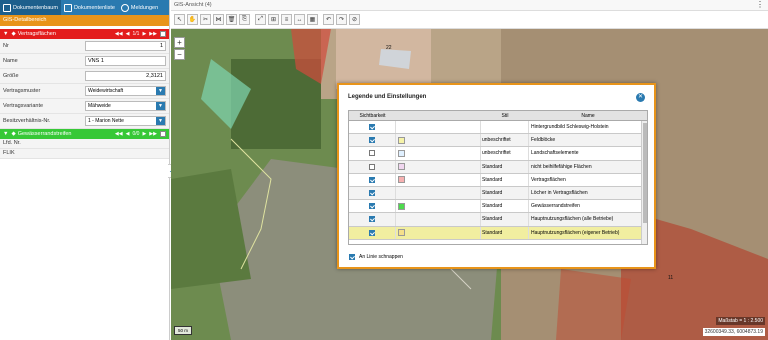 The height and width of the screenshot is (340, 768). Describe the element at coordinates (376, 257) in the screenshot. I see `snap-option: An Linie schnappen` at that location.